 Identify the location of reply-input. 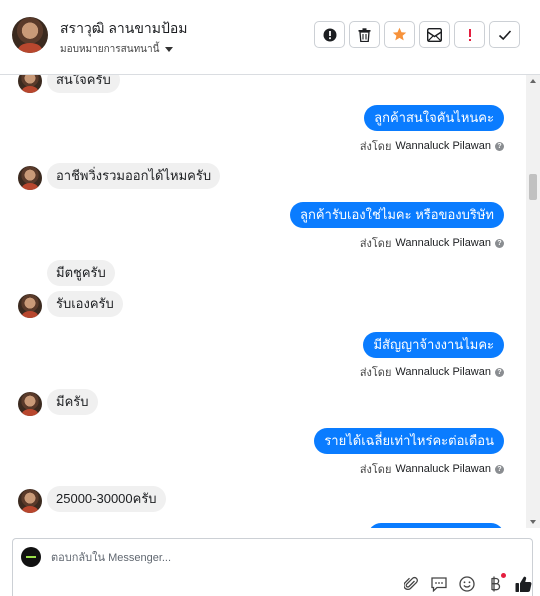
(201, 558).